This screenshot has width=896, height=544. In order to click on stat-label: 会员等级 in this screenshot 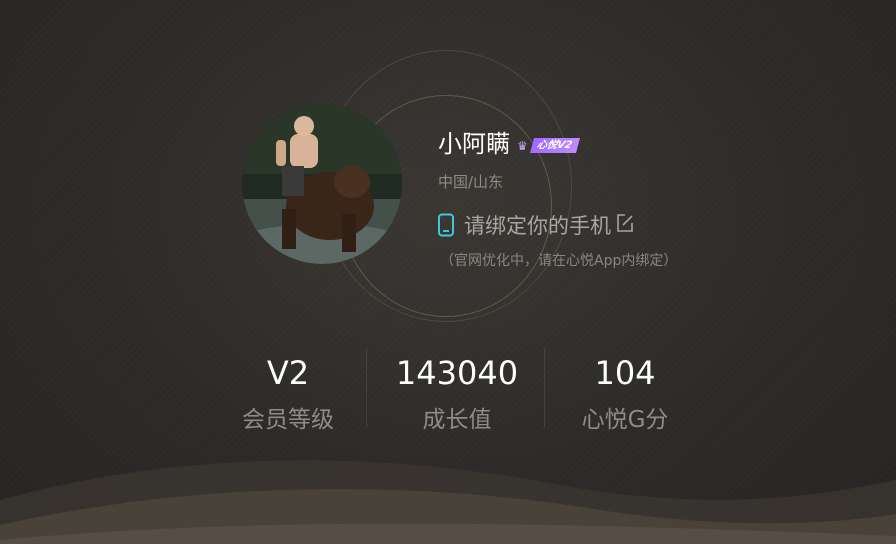, I will do `click(288, 420)`.